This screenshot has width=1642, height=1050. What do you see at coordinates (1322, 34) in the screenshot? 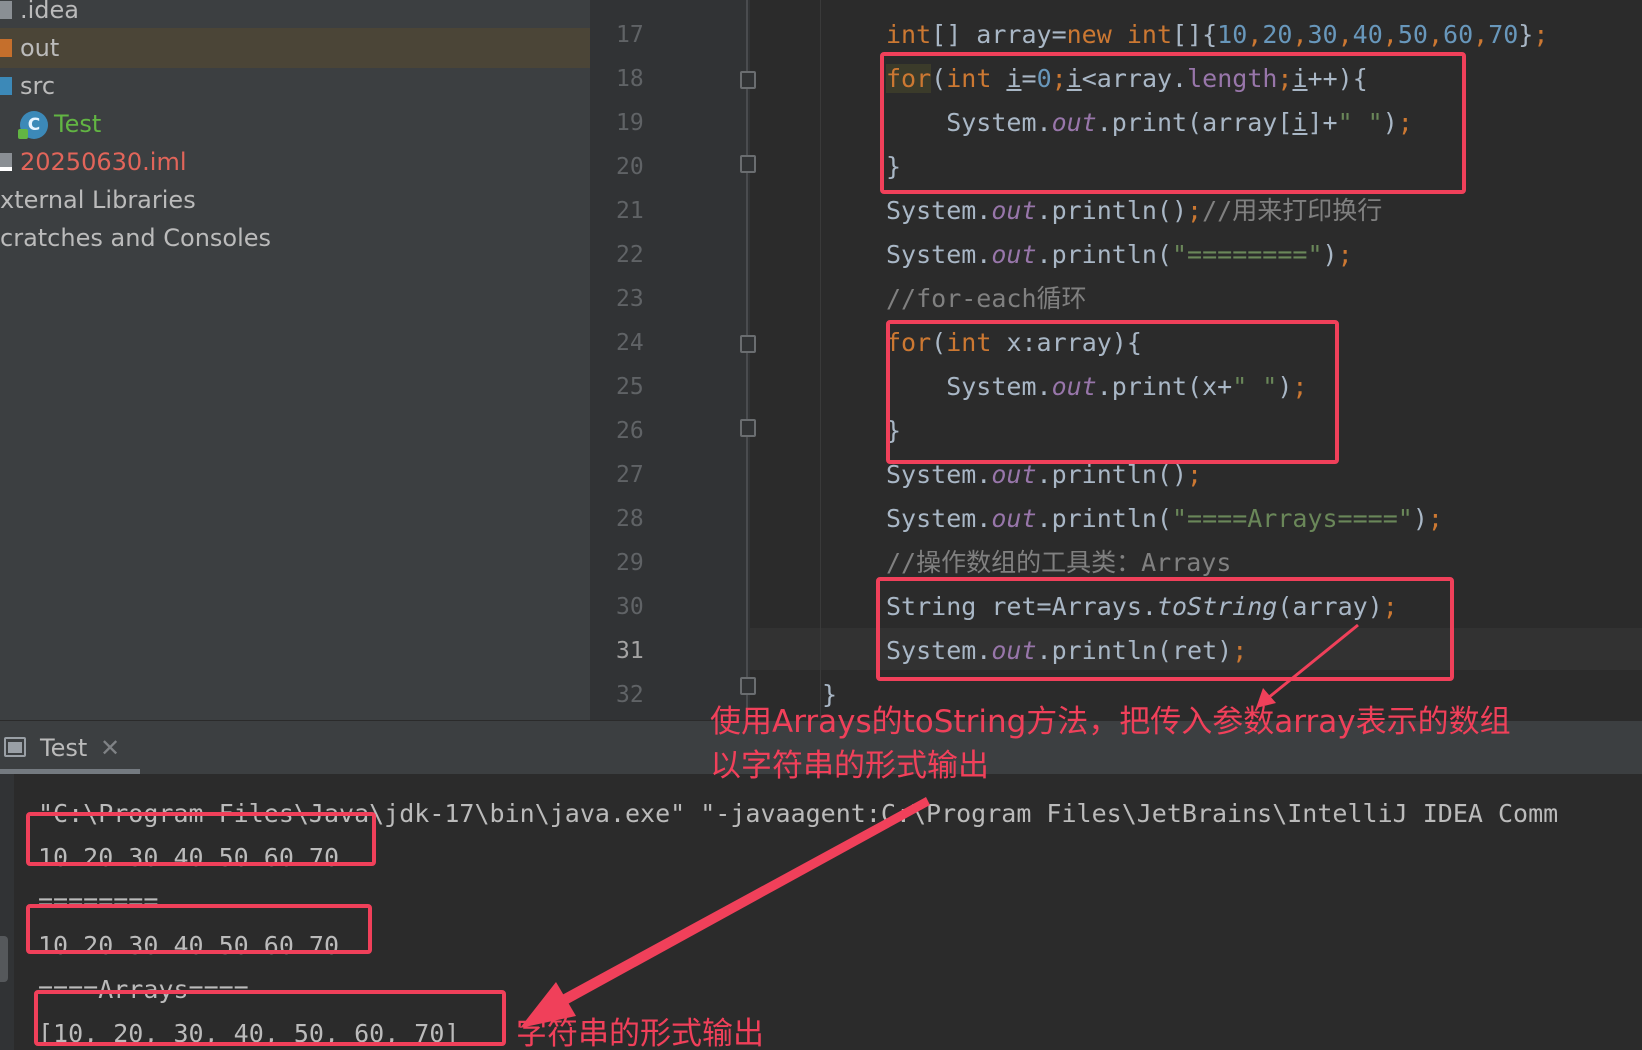
I see `code-token: 30` at bounding box center [1322, 34].